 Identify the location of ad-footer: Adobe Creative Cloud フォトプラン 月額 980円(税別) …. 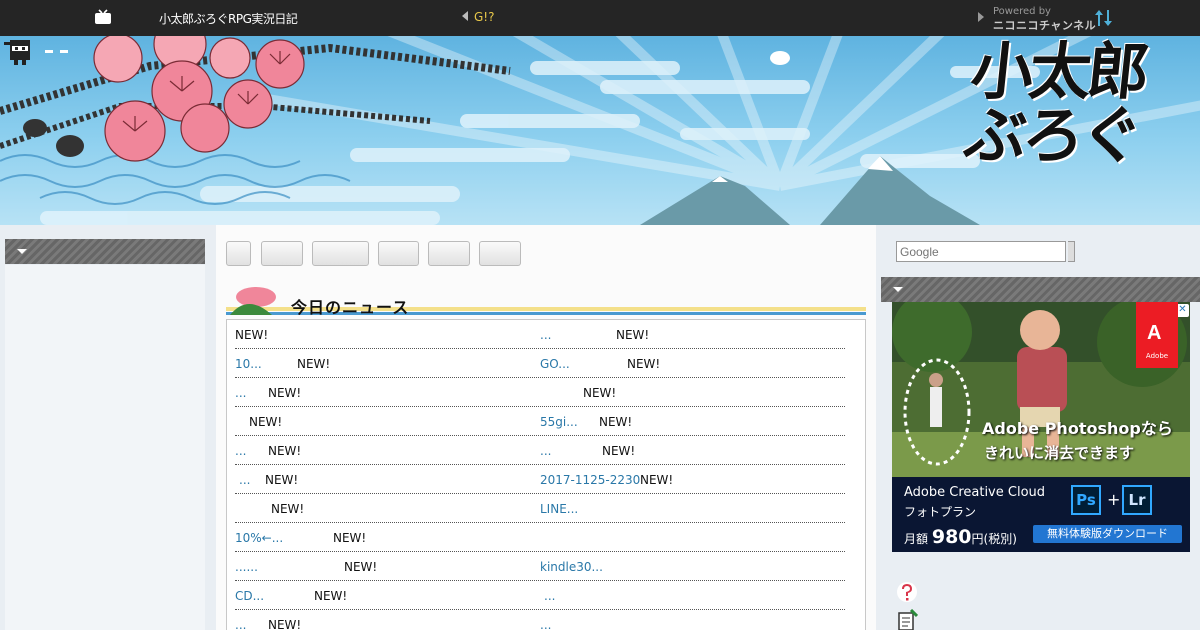
(1041, 514).